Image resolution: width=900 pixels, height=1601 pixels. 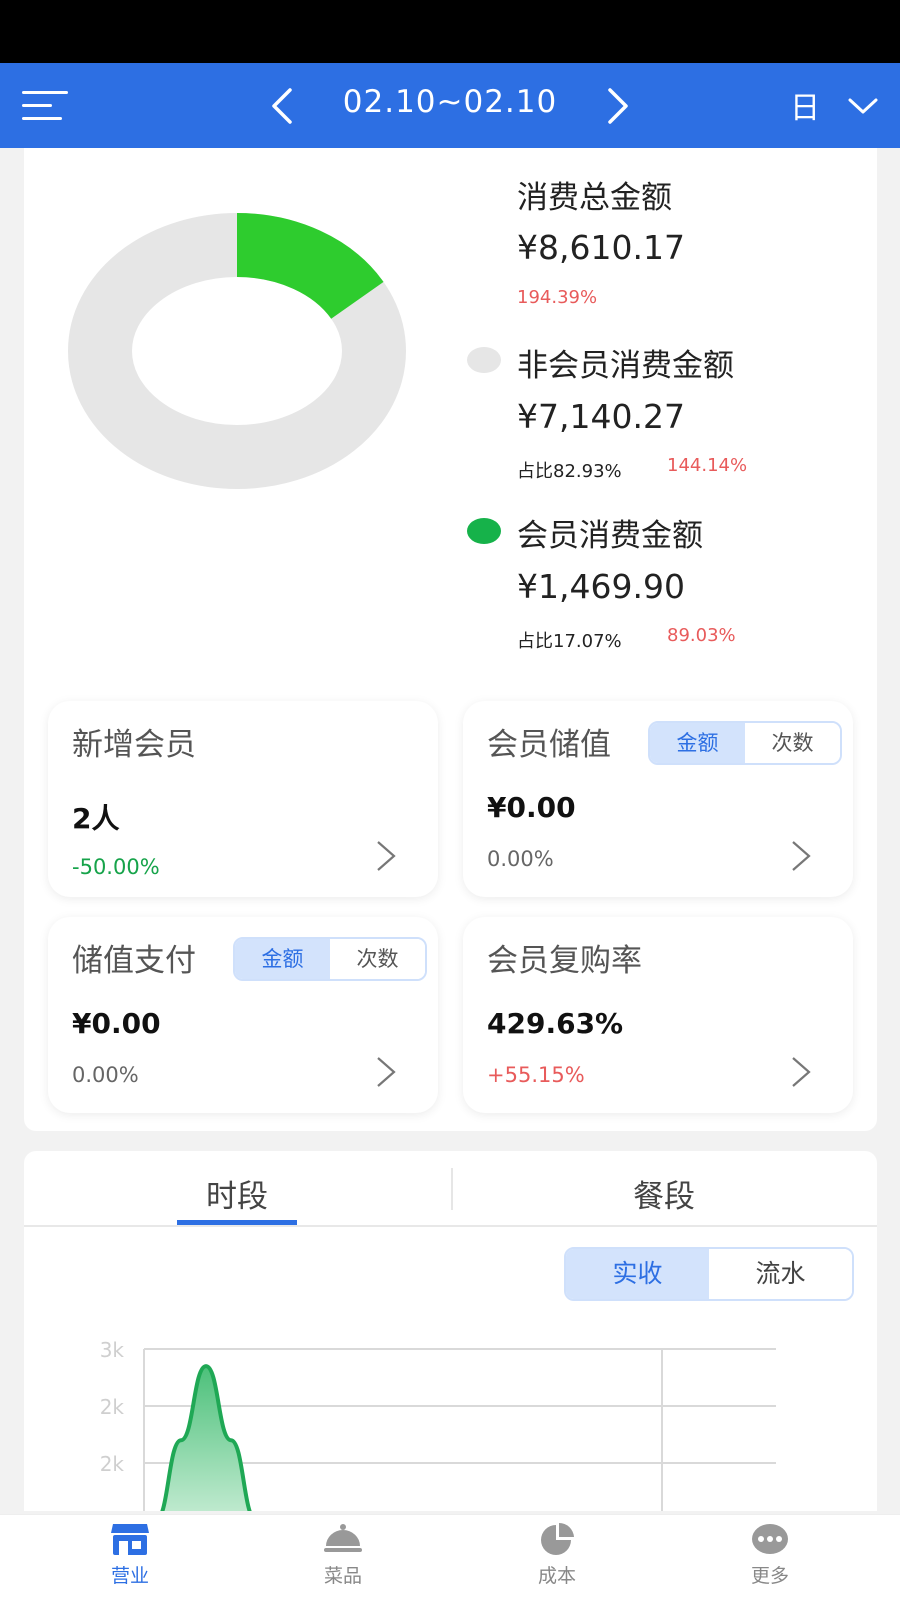 What do you see at coordinates (310, 266) in the screenshot?
I see `donut-slice-member` at bounding box center [310, 266].